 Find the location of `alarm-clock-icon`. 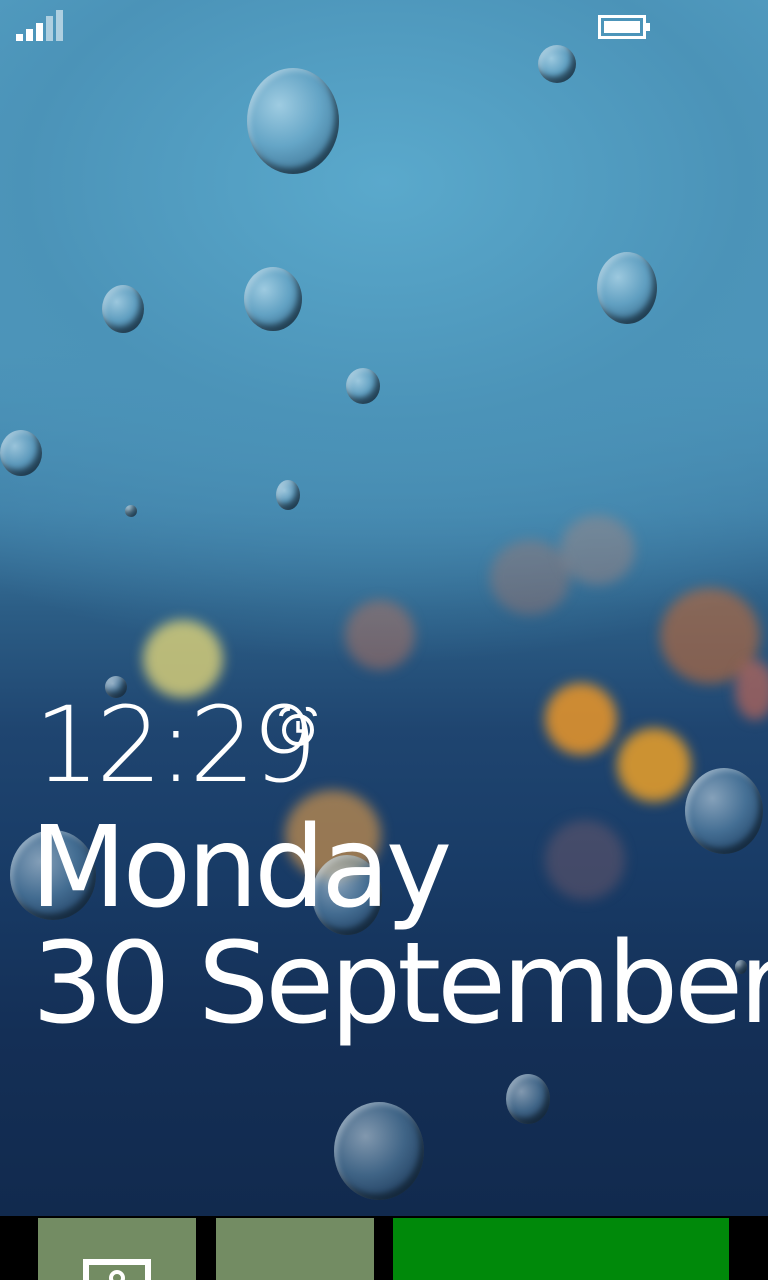

alarm-clock-icon is located at coordinates (298, 726).